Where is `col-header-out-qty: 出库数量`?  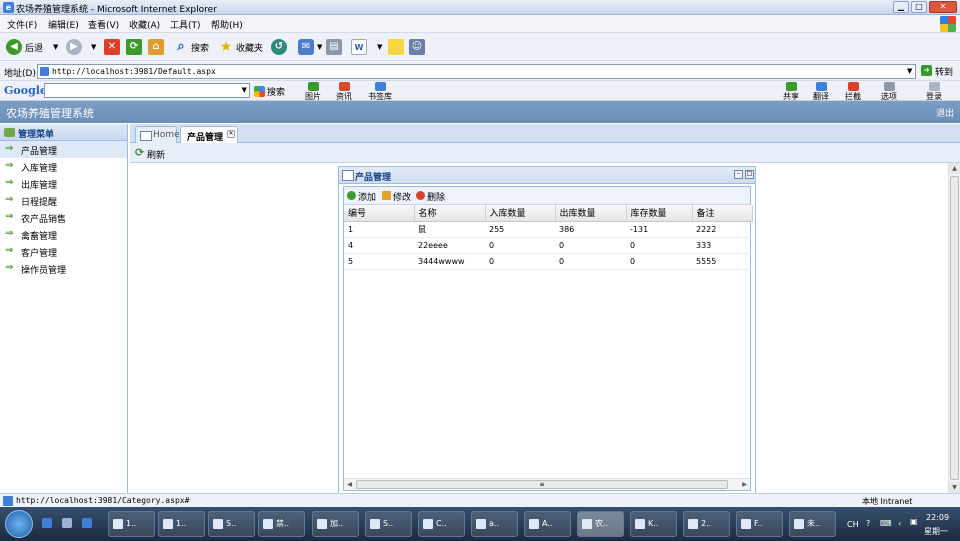 col-header-out-qty: 出库数量 is located at coordinates (591, 213).